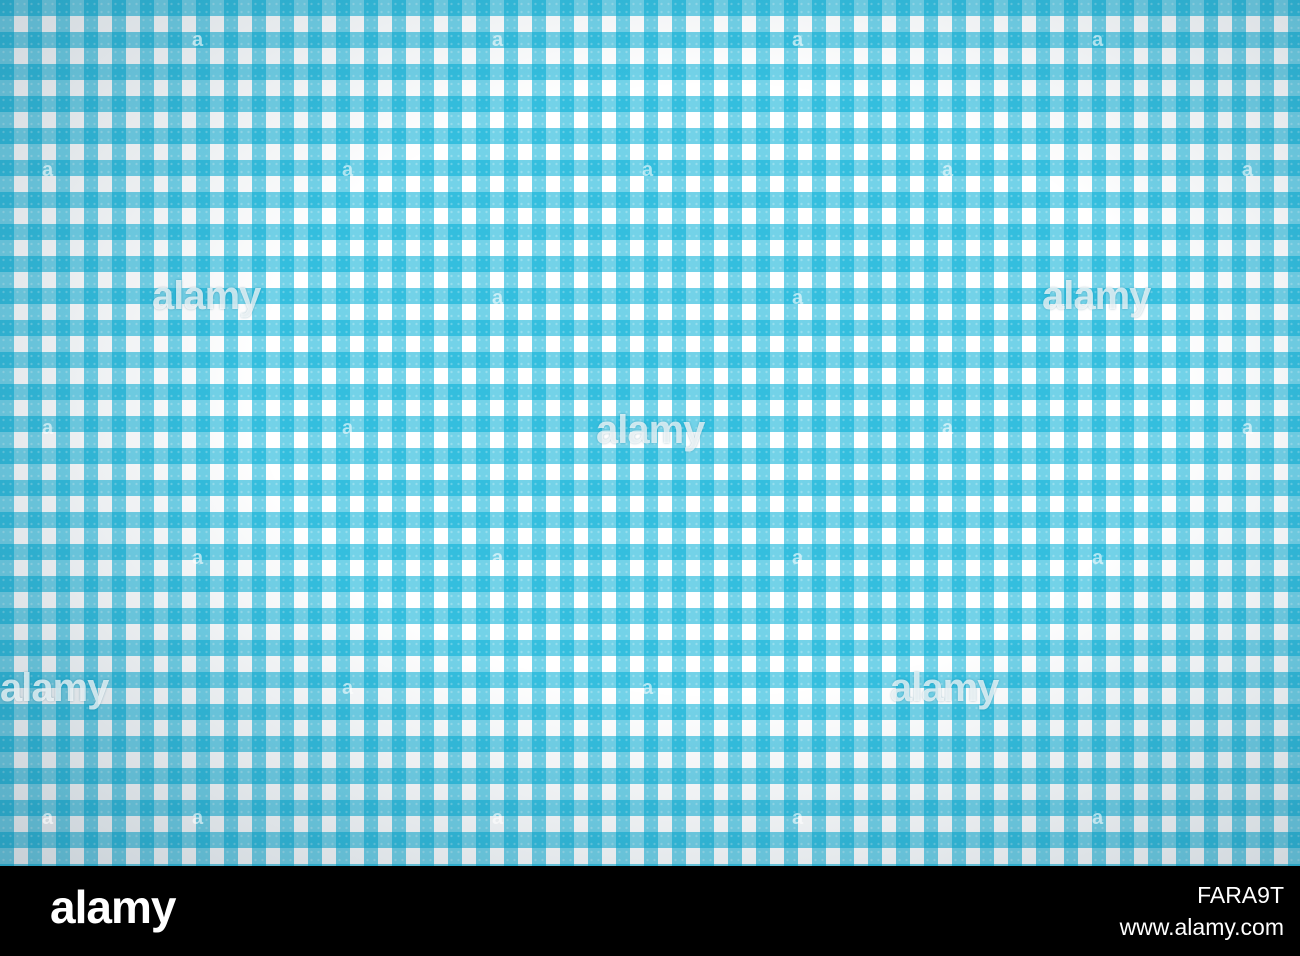  What do you see at coordinates (1240, 895) in the screenshot?
I see `image-id: FARA9T` at bounding box center [1240, 895].